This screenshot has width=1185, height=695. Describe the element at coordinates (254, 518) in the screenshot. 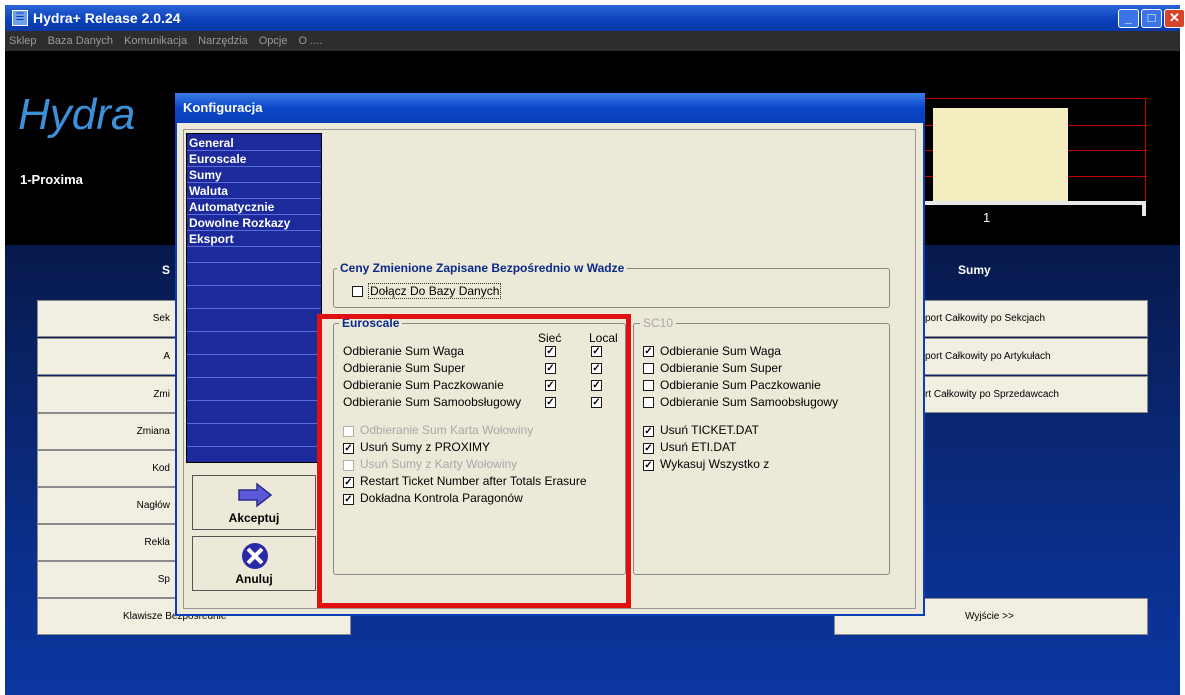

I see `accept-label: Akceptuj` at that location.